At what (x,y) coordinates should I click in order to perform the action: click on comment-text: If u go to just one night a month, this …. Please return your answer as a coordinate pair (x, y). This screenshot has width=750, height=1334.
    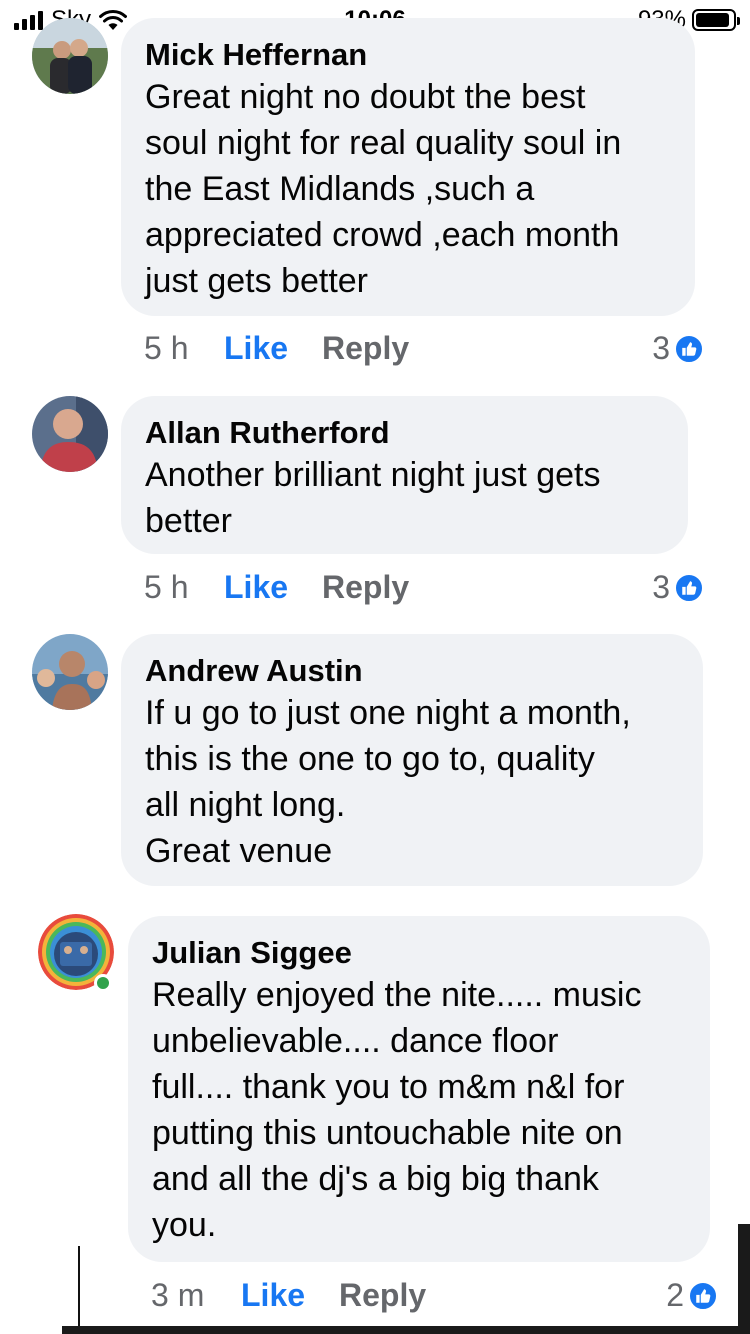
    Looking at the image, I should click on (388, 782).